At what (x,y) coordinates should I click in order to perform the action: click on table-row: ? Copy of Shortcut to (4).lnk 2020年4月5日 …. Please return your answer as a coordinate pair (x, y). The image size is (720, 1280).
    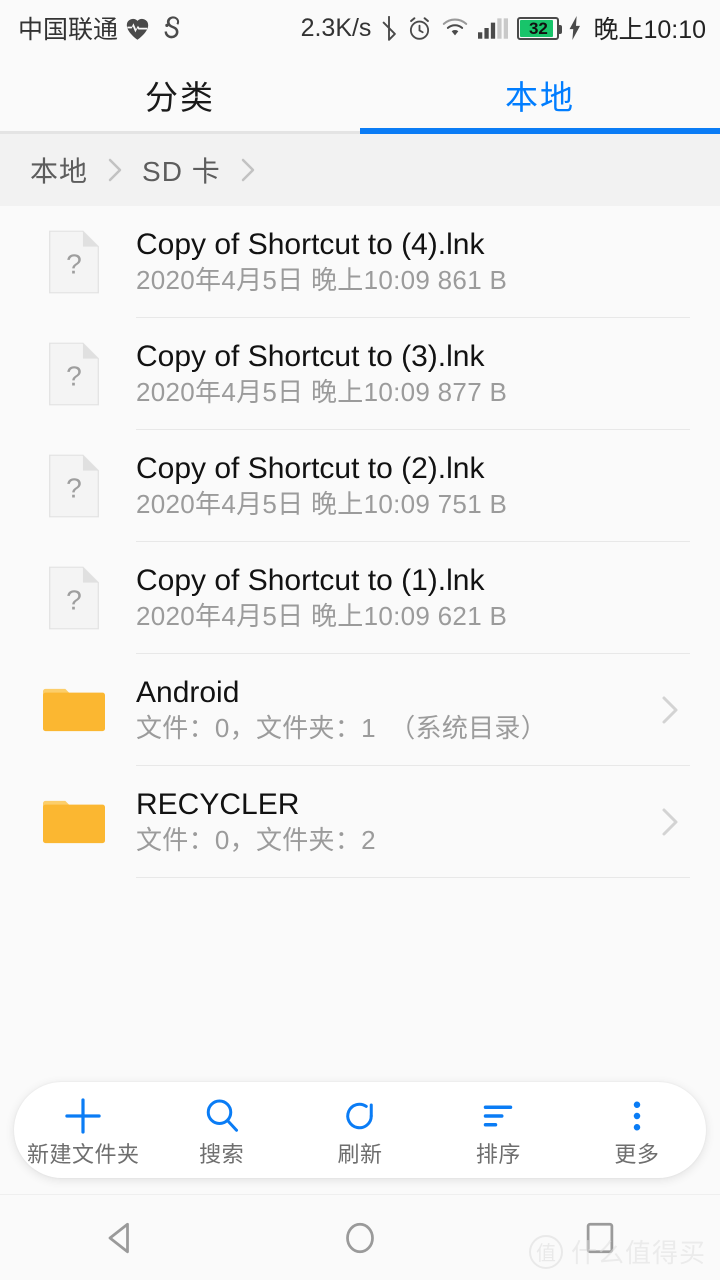
    Looking at the image, I should click on (360, 262).